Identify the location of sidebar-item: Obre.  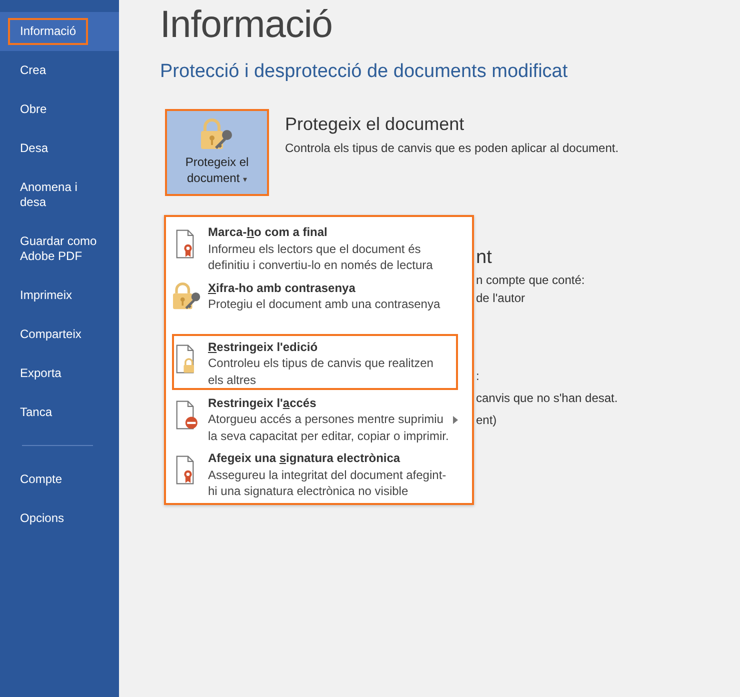
(59, 109).